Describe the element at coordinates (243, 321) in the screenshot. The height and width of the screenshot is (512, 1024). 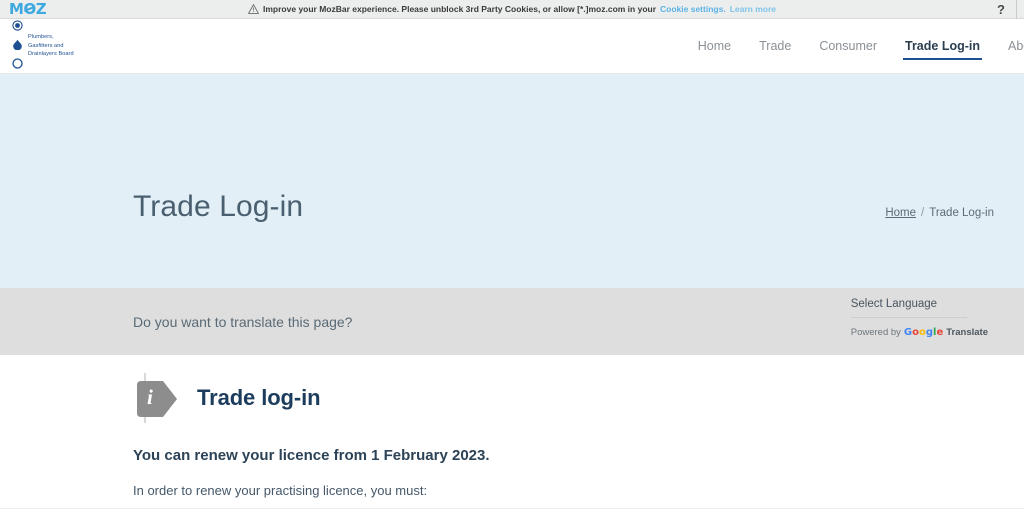
I see `translate-prompt: Do you want to translate this page?` at that location.